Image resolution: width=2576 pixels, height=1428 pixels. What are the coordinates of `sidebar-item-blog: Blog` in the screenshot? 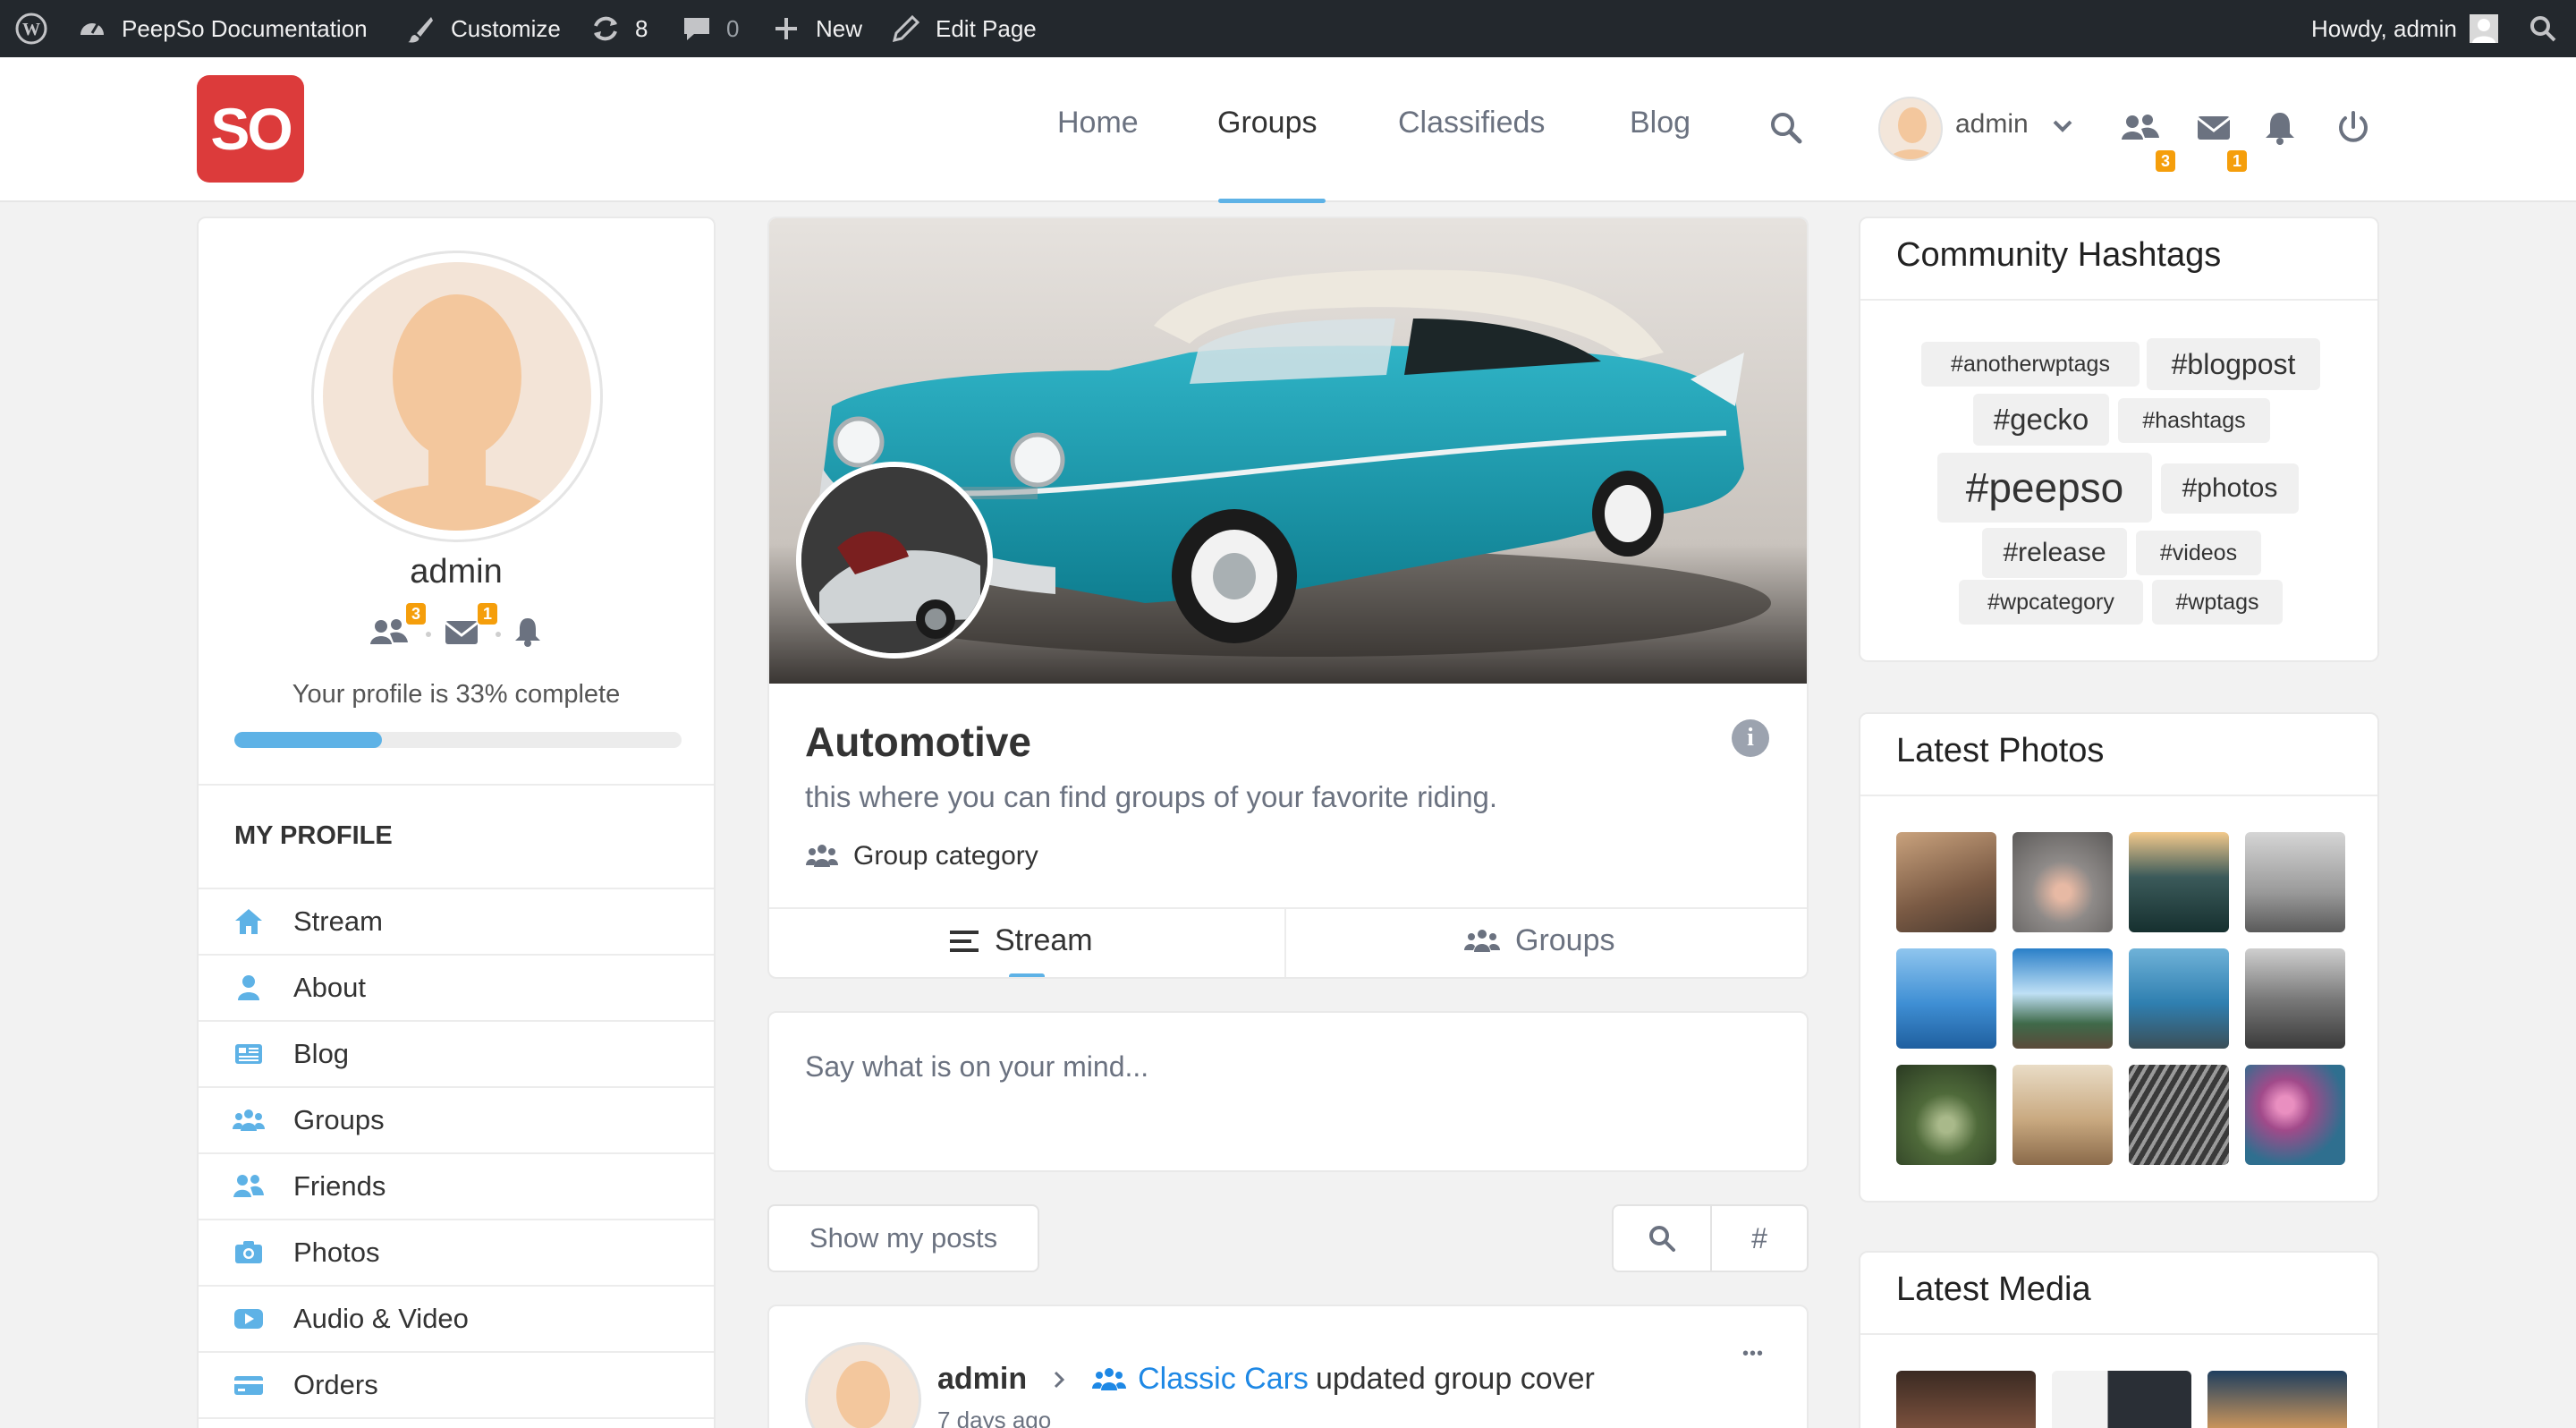 It's located at (456, 1053).